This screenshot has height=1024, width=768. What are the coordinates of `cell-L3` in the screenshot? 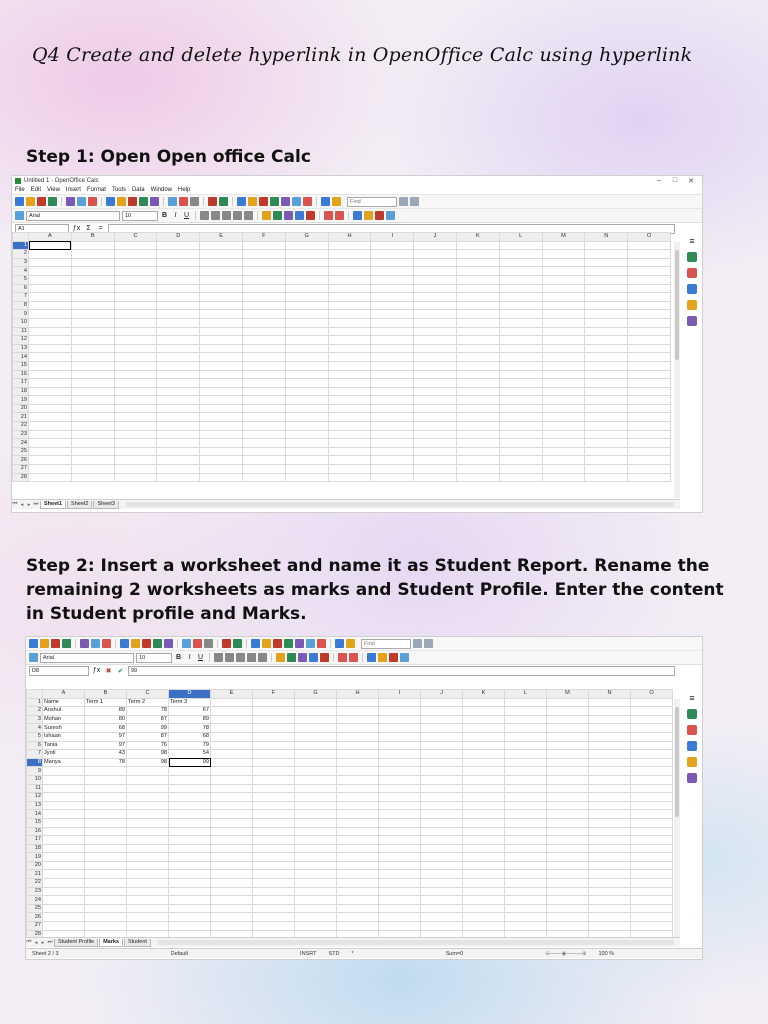 It's located at (520, 262).